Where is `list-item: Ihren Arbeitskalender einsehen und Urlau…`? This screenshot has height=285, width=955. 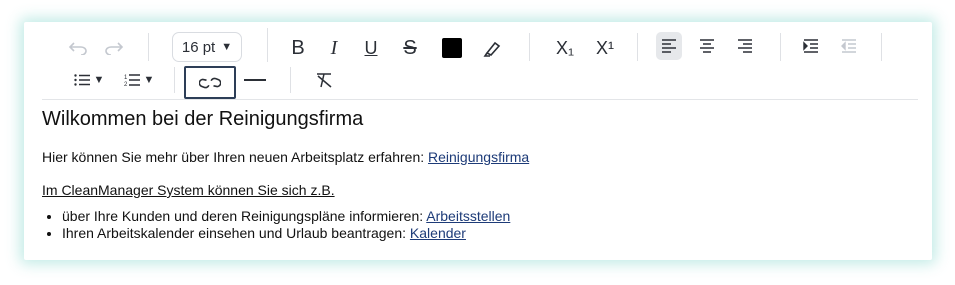 list-item: Ihren Arbeitskalender einsehen und Urlau… is located at coordinates (286, 233).